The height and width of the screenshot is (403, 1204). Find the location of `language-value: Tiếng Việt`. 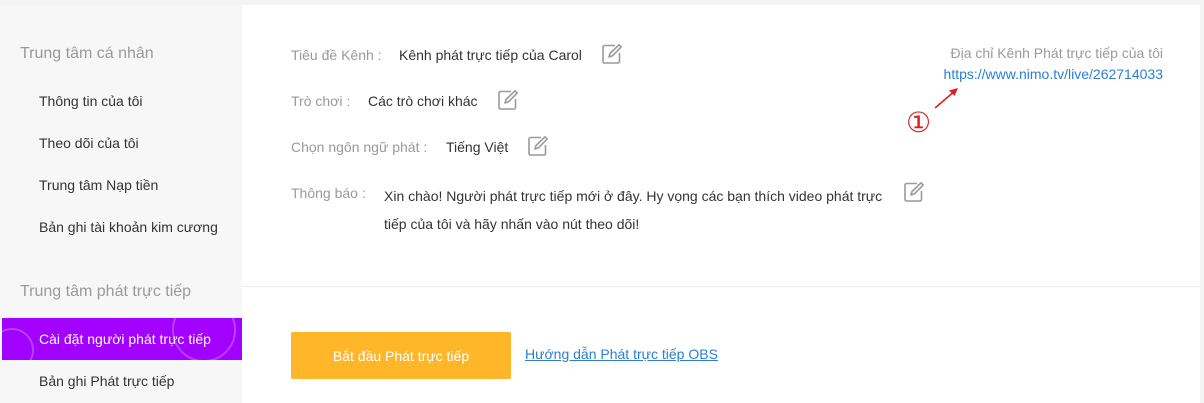

language-value: Tiếng Việt is located at coordinates (477, 147).